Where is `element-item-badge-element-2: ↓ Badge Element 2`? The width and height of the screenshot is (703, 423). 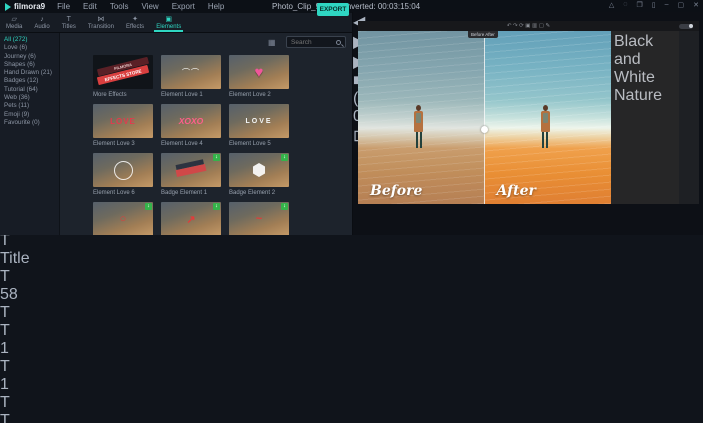
element-item-badge-element-2: ↓ Badge Element 2 is located at coordinates (259, 174).